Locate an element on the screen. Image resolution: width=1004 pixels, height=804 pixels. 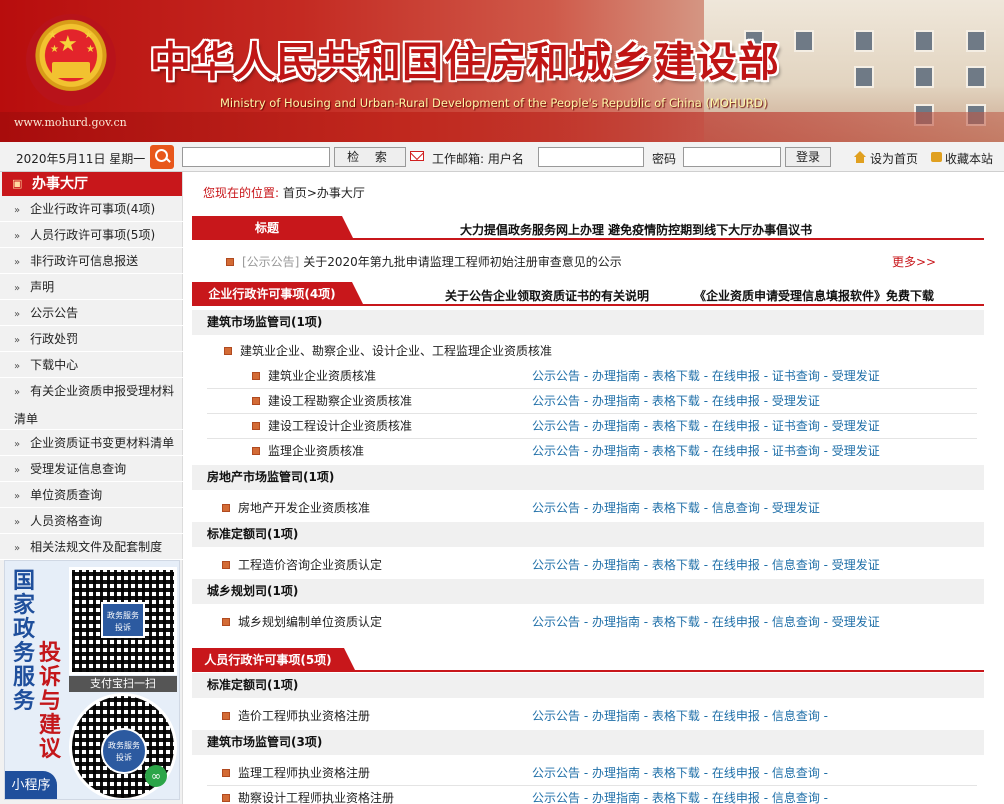
promo-badge: 政务服务 投诉 is located at coordinates (123, 620).